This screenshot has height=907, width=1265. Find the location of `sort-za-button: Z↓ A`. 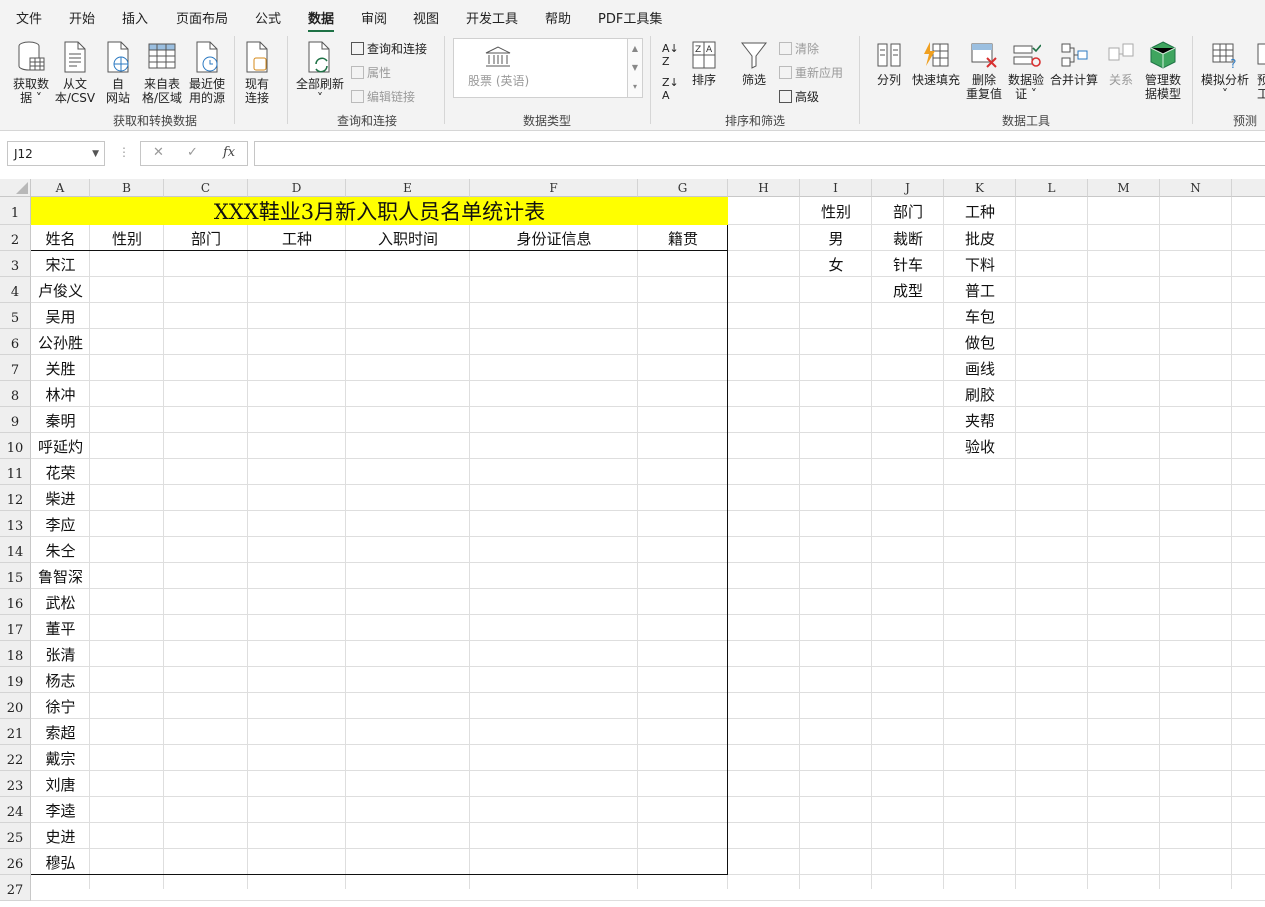

sort-za-button: Z↓ A is located at coordinates (670, 89).